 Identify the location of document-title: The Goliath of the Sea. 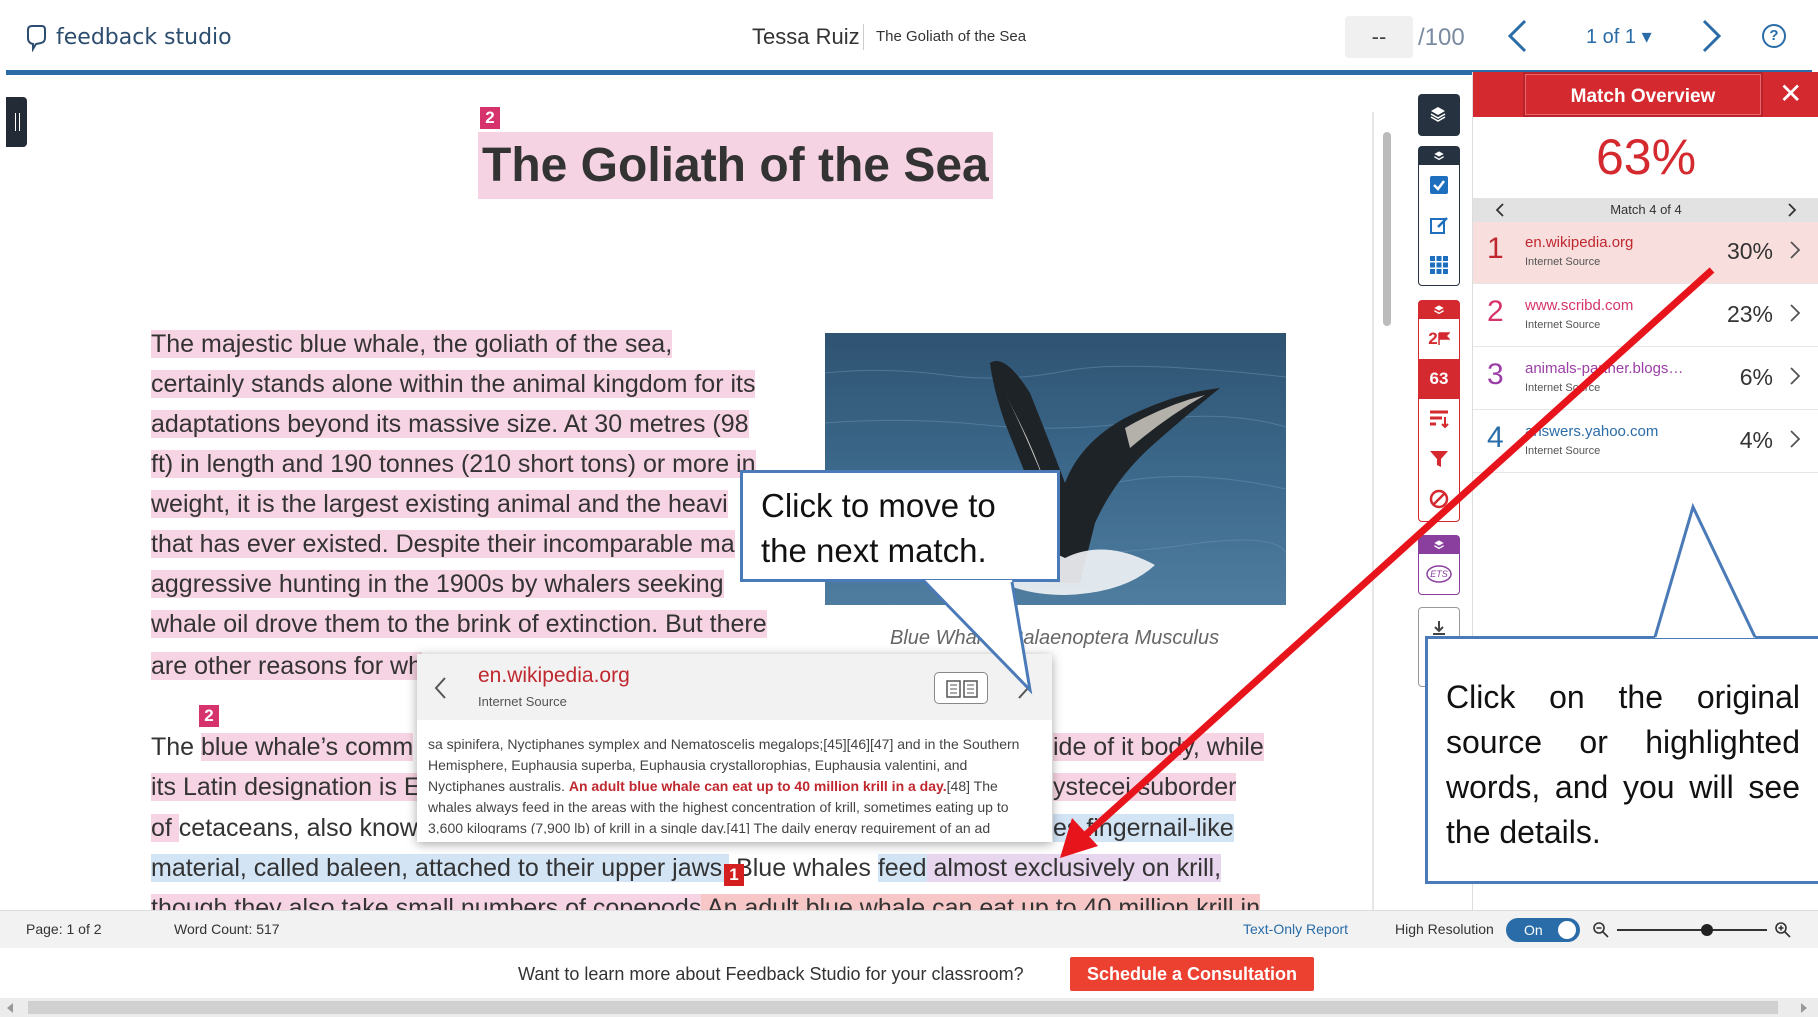
(951, 36).